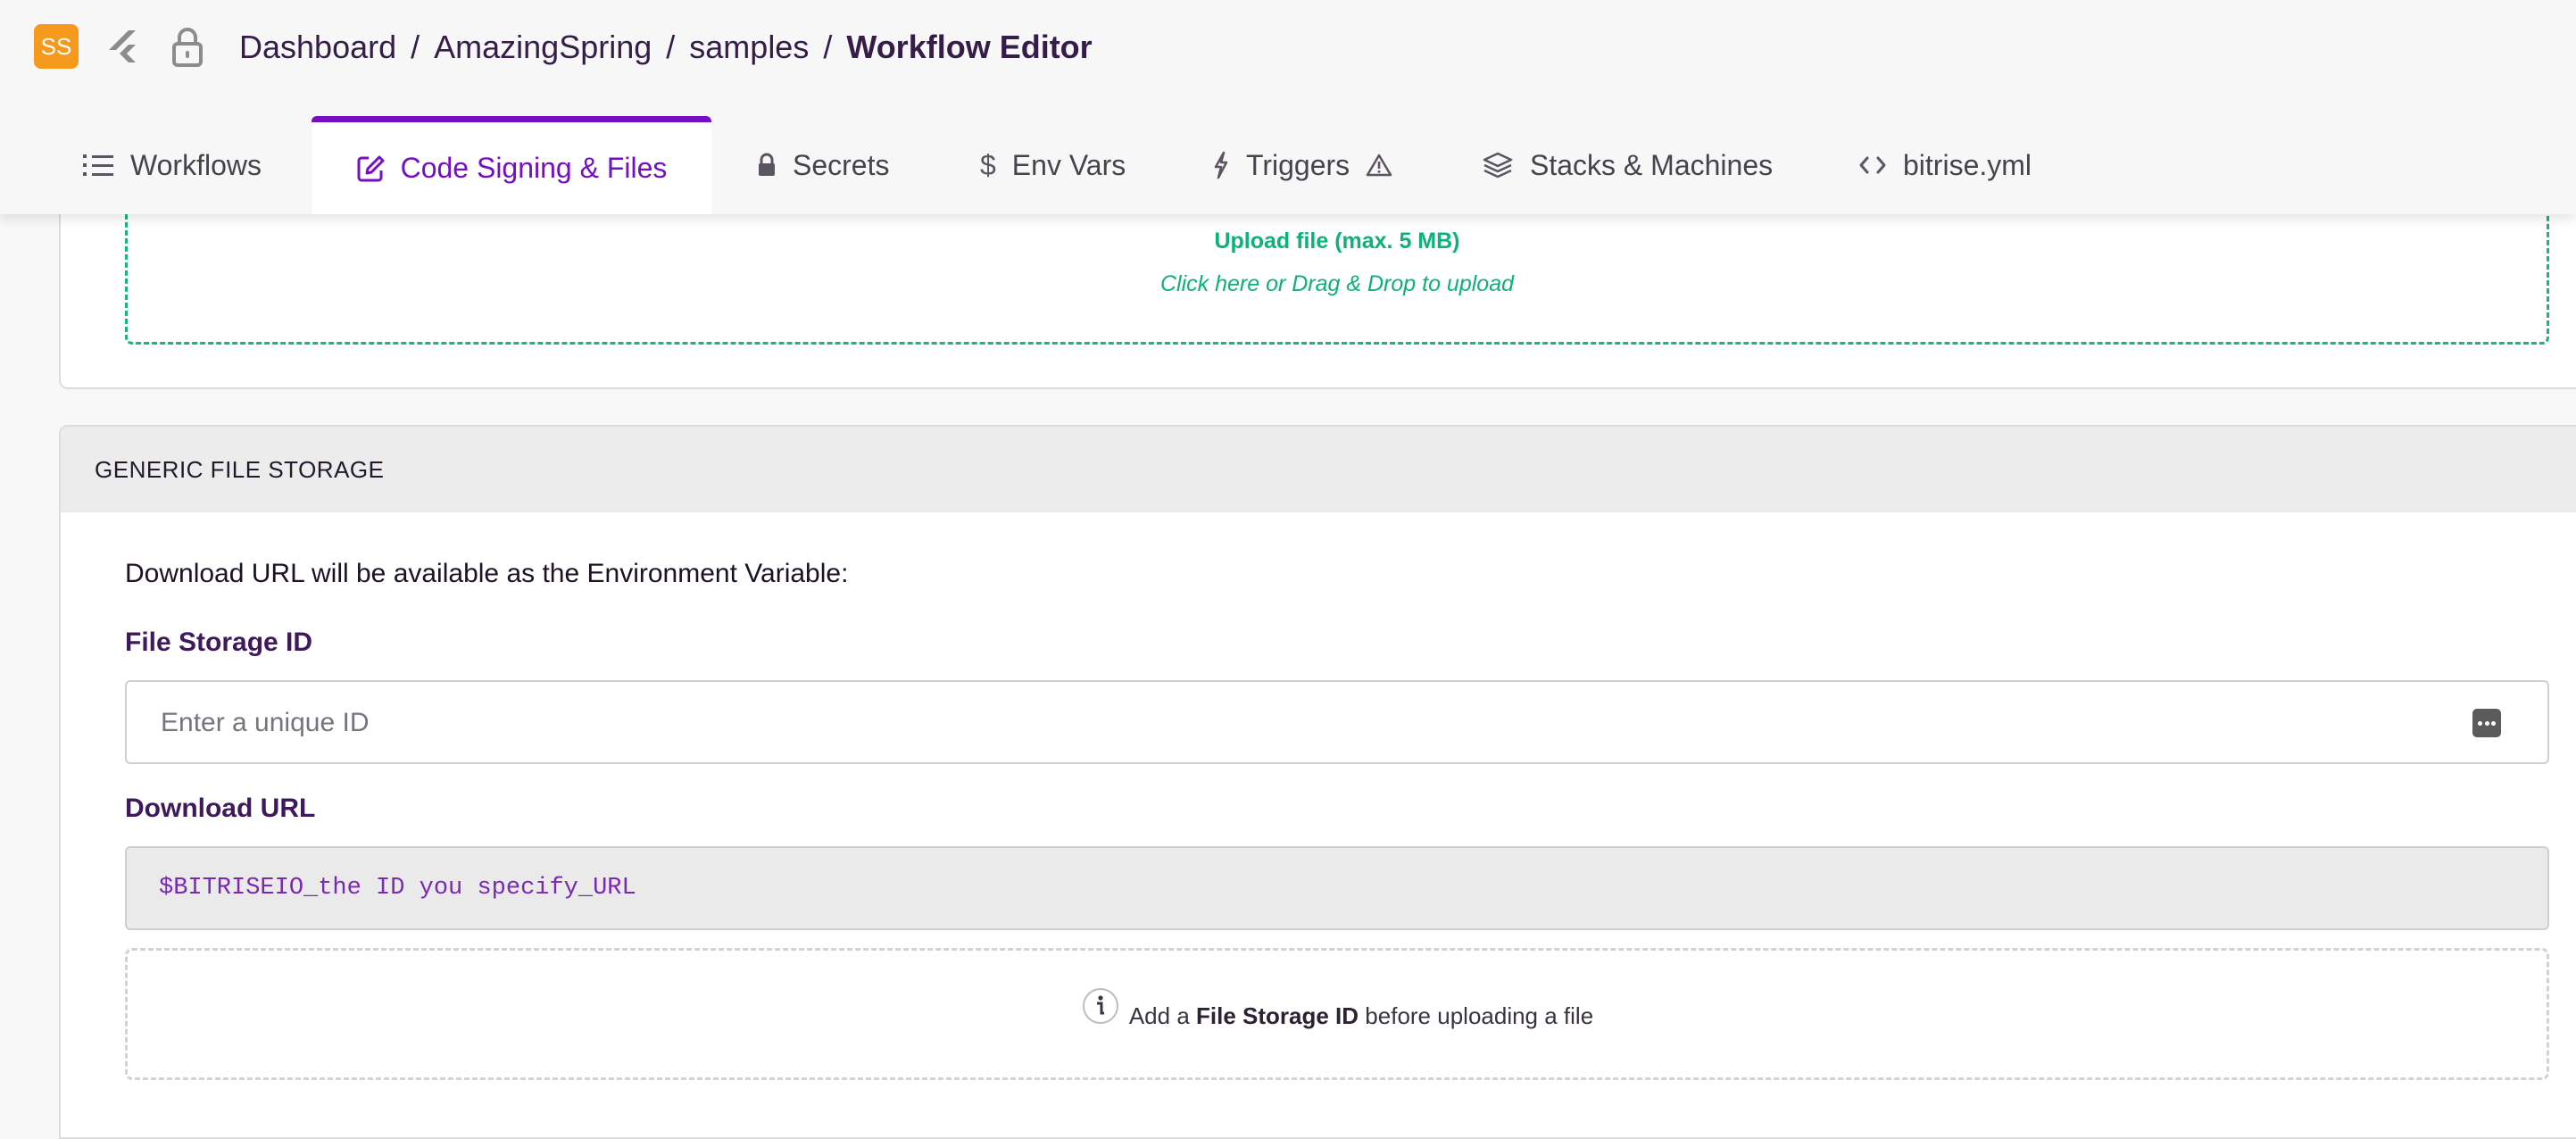 The image size is (2576, 1139). I want to click on tab-code-signing: Code Signing & Files, so click(511, 165).